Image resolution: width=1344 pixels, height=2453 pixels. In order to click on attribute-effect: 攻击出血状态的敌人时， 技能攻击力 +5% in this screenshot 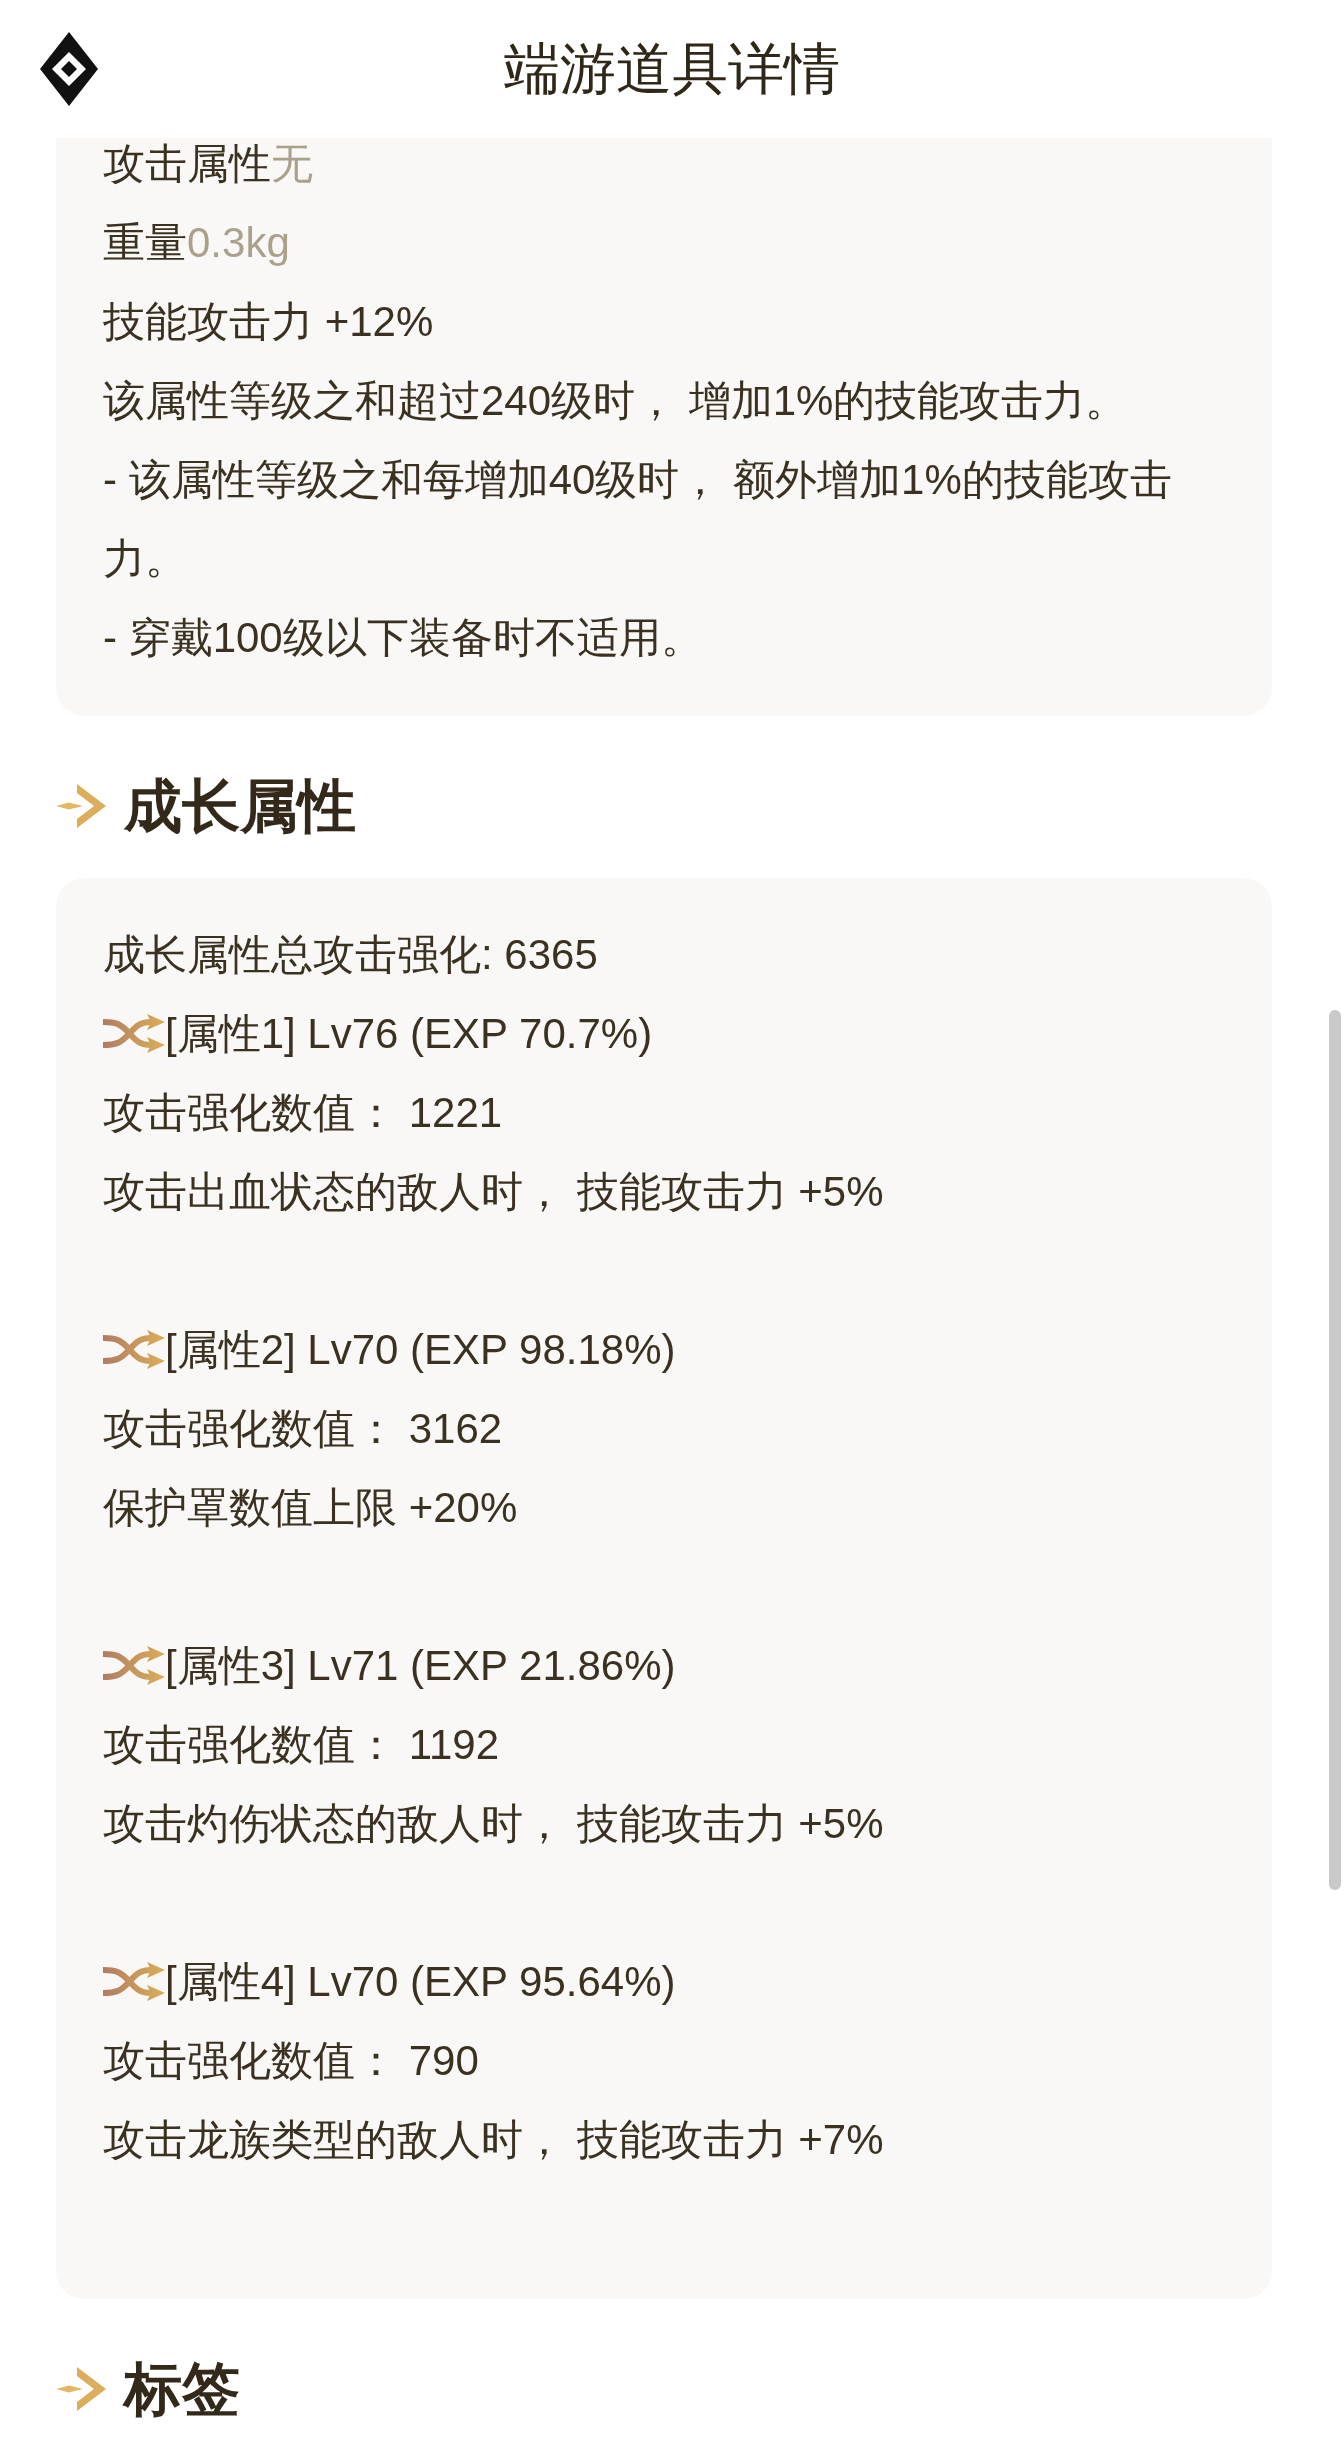, I will do `click(494, 1192)`.